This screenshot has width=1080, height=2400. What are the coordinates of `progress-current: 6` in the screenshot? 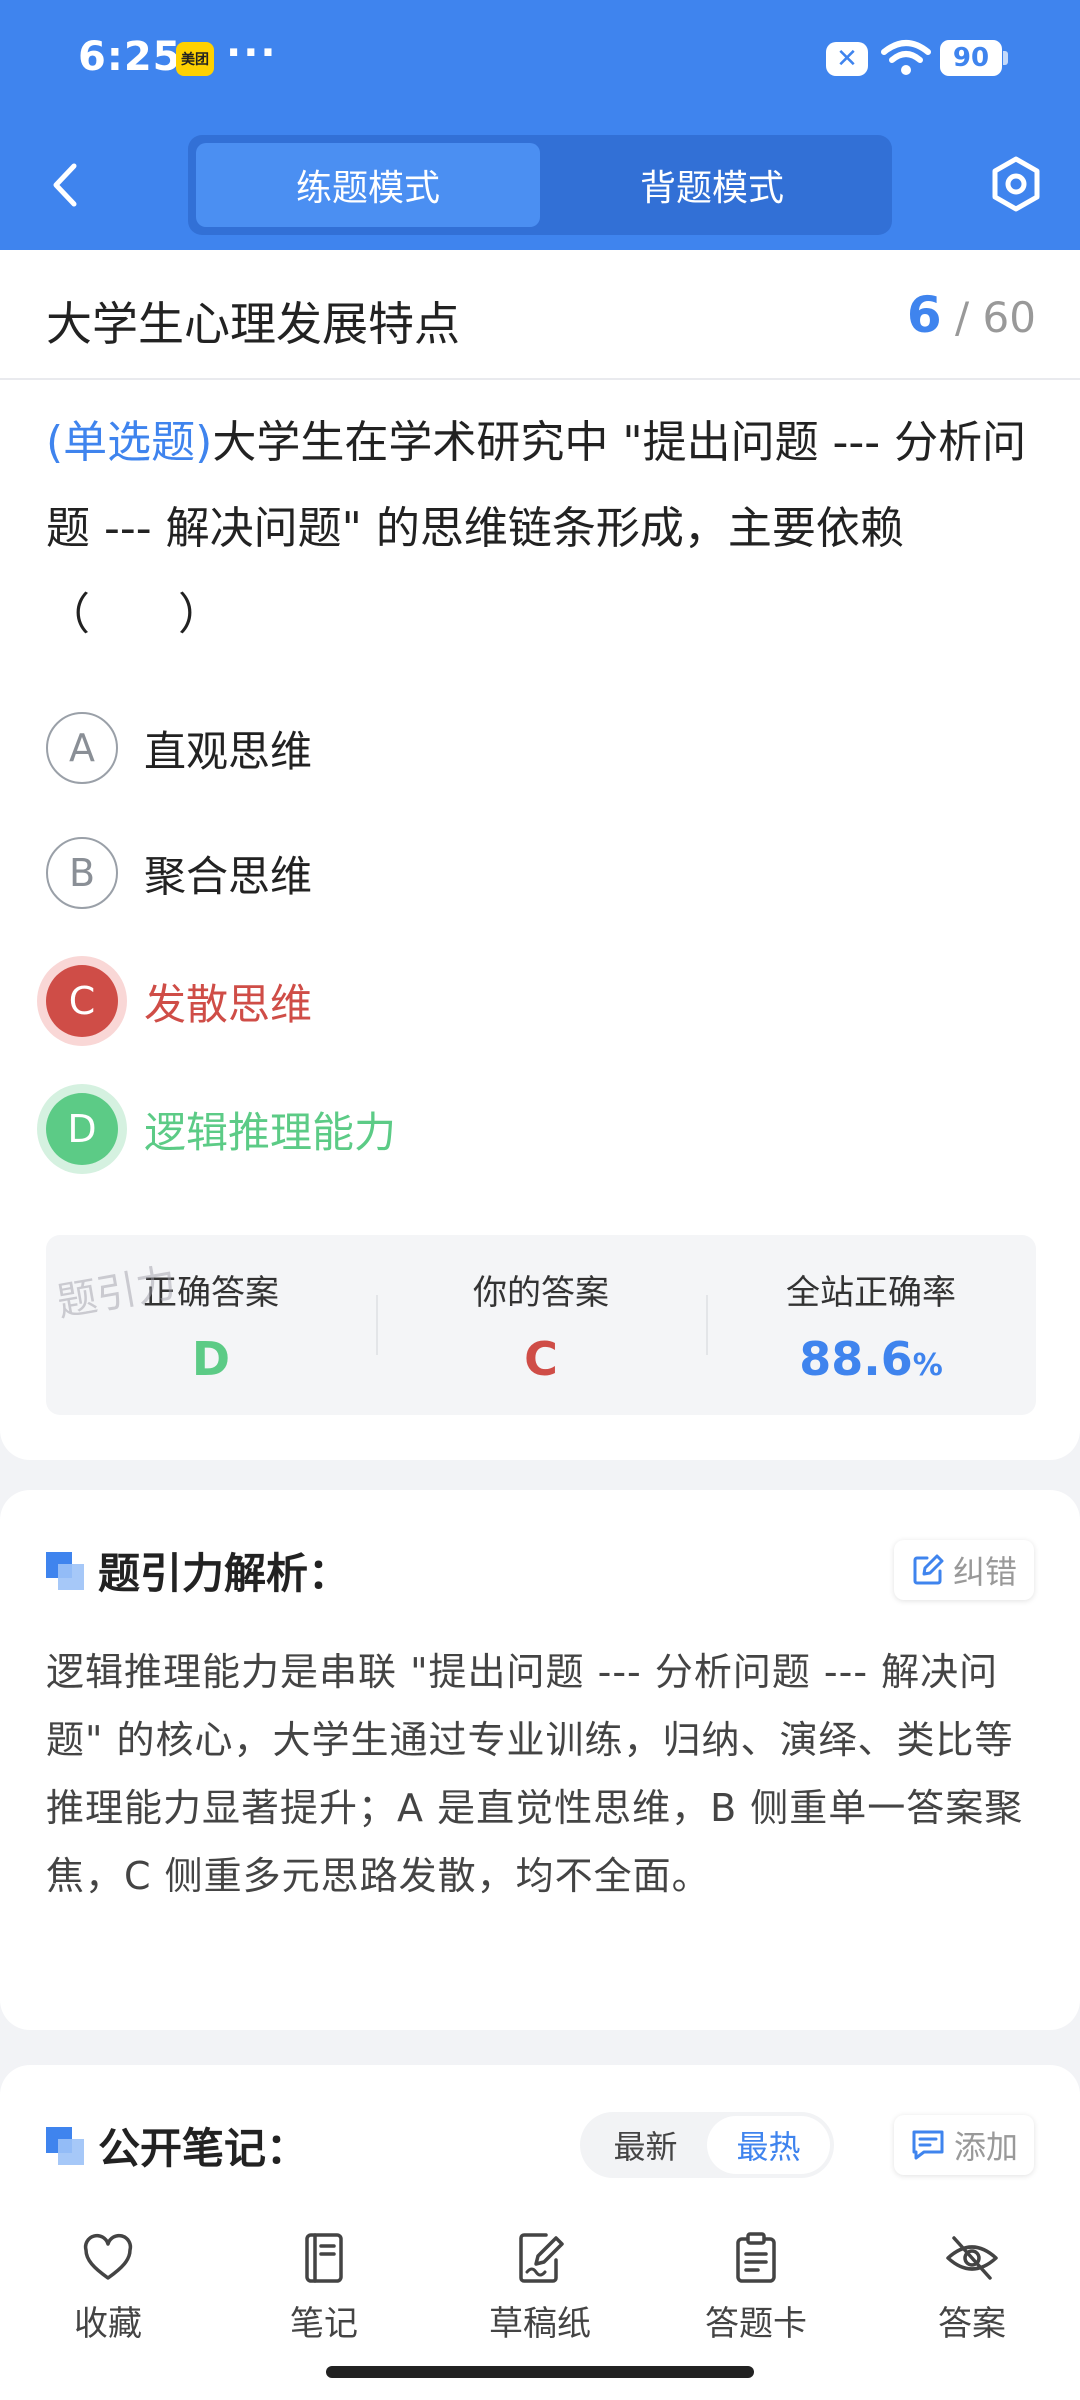 It's located at (924, 315).